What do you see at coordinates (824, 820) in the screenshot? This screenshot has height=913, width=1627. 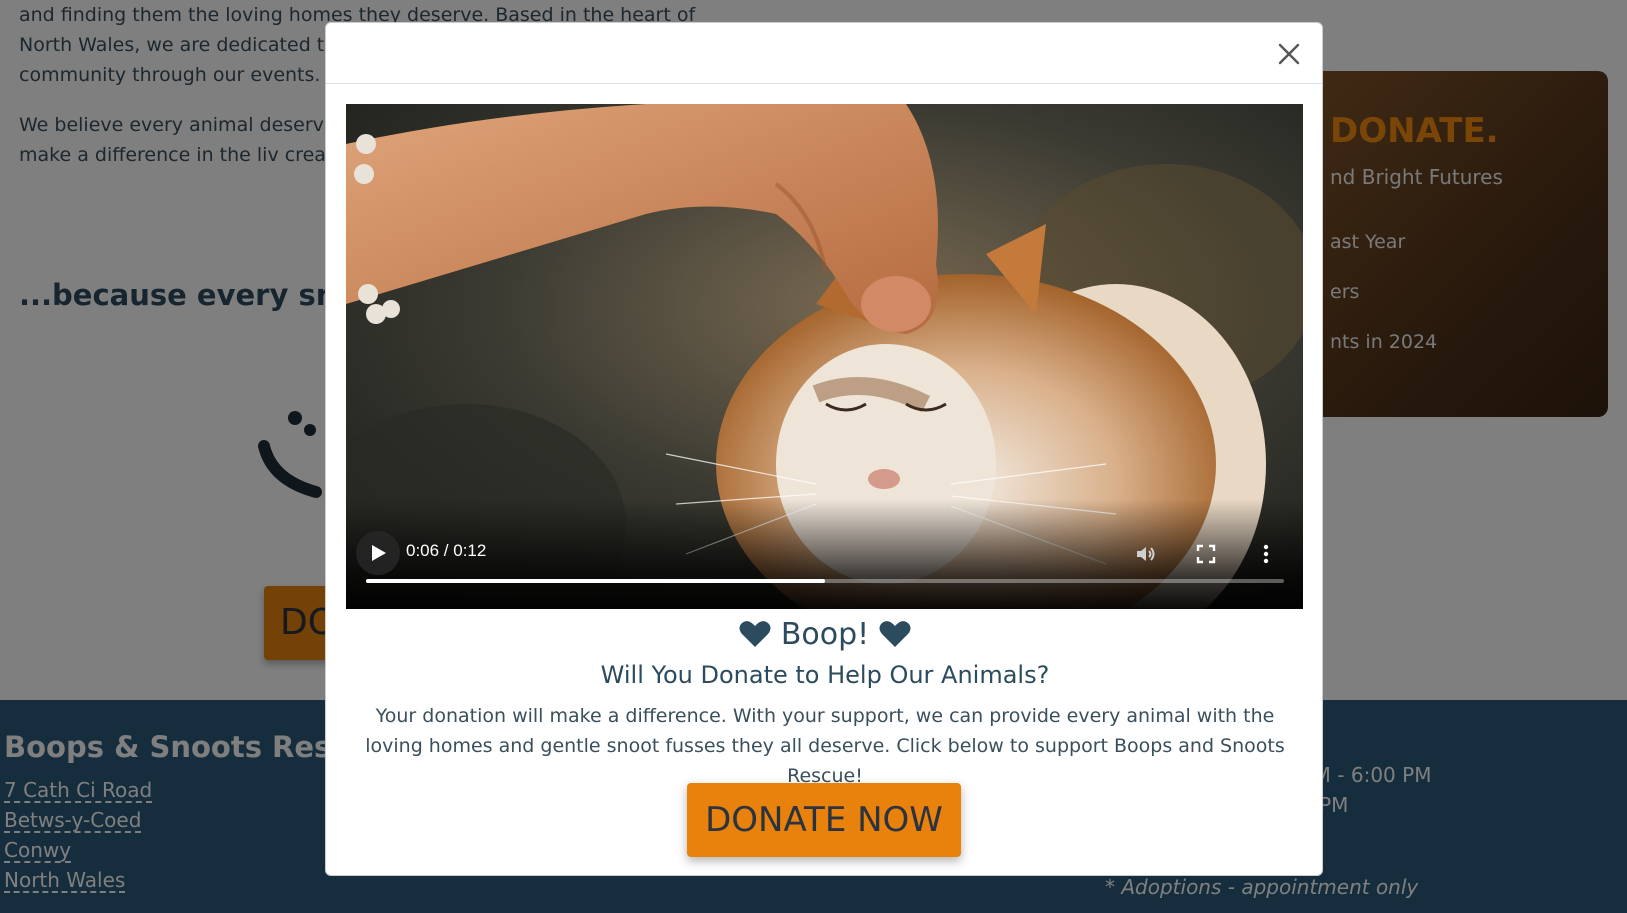 I see `donate-now-button: DONATE NOW` at bounding box center [824, 820].